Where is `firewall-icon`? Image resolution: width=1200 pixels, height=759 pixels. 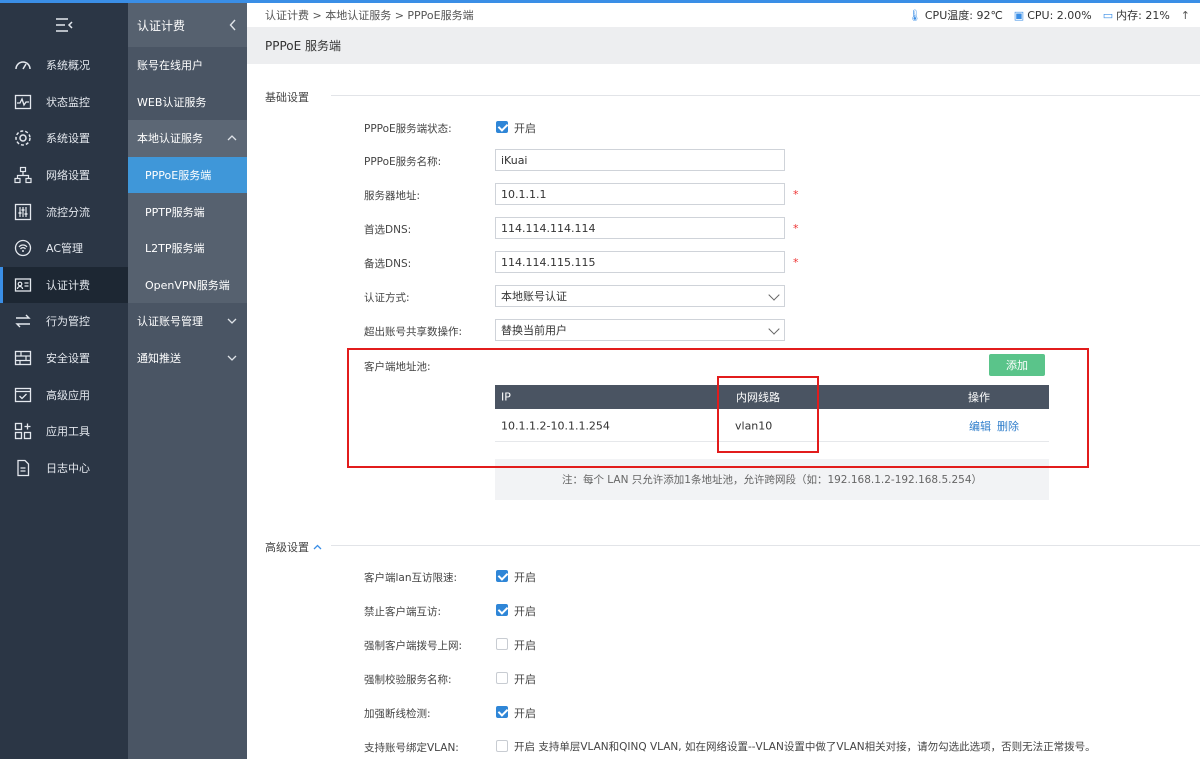 firewall-icon is located at coordinates (23, 358).